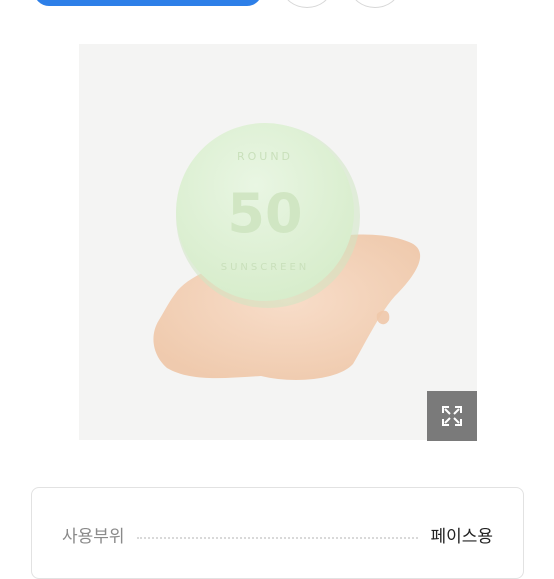 The width and height of the screenshot is (554, 579). I want to click on info-row-usage-area: 사용부위 페이스용, so click(277, 534).